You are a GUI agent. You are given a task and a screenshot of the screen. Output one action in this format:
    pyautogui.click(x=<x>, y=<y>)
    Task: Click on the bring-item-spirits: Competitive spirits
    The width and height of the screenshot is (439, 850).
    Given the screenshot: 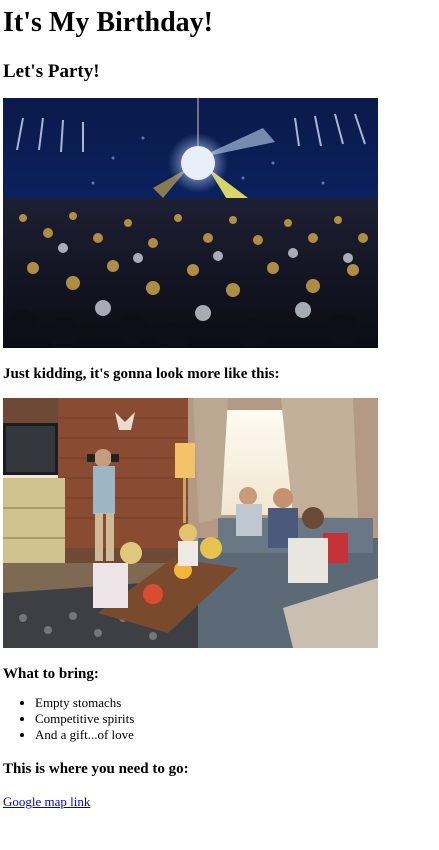 What is the action you would take?
    pyautogui.click(x=233, y=719)
    